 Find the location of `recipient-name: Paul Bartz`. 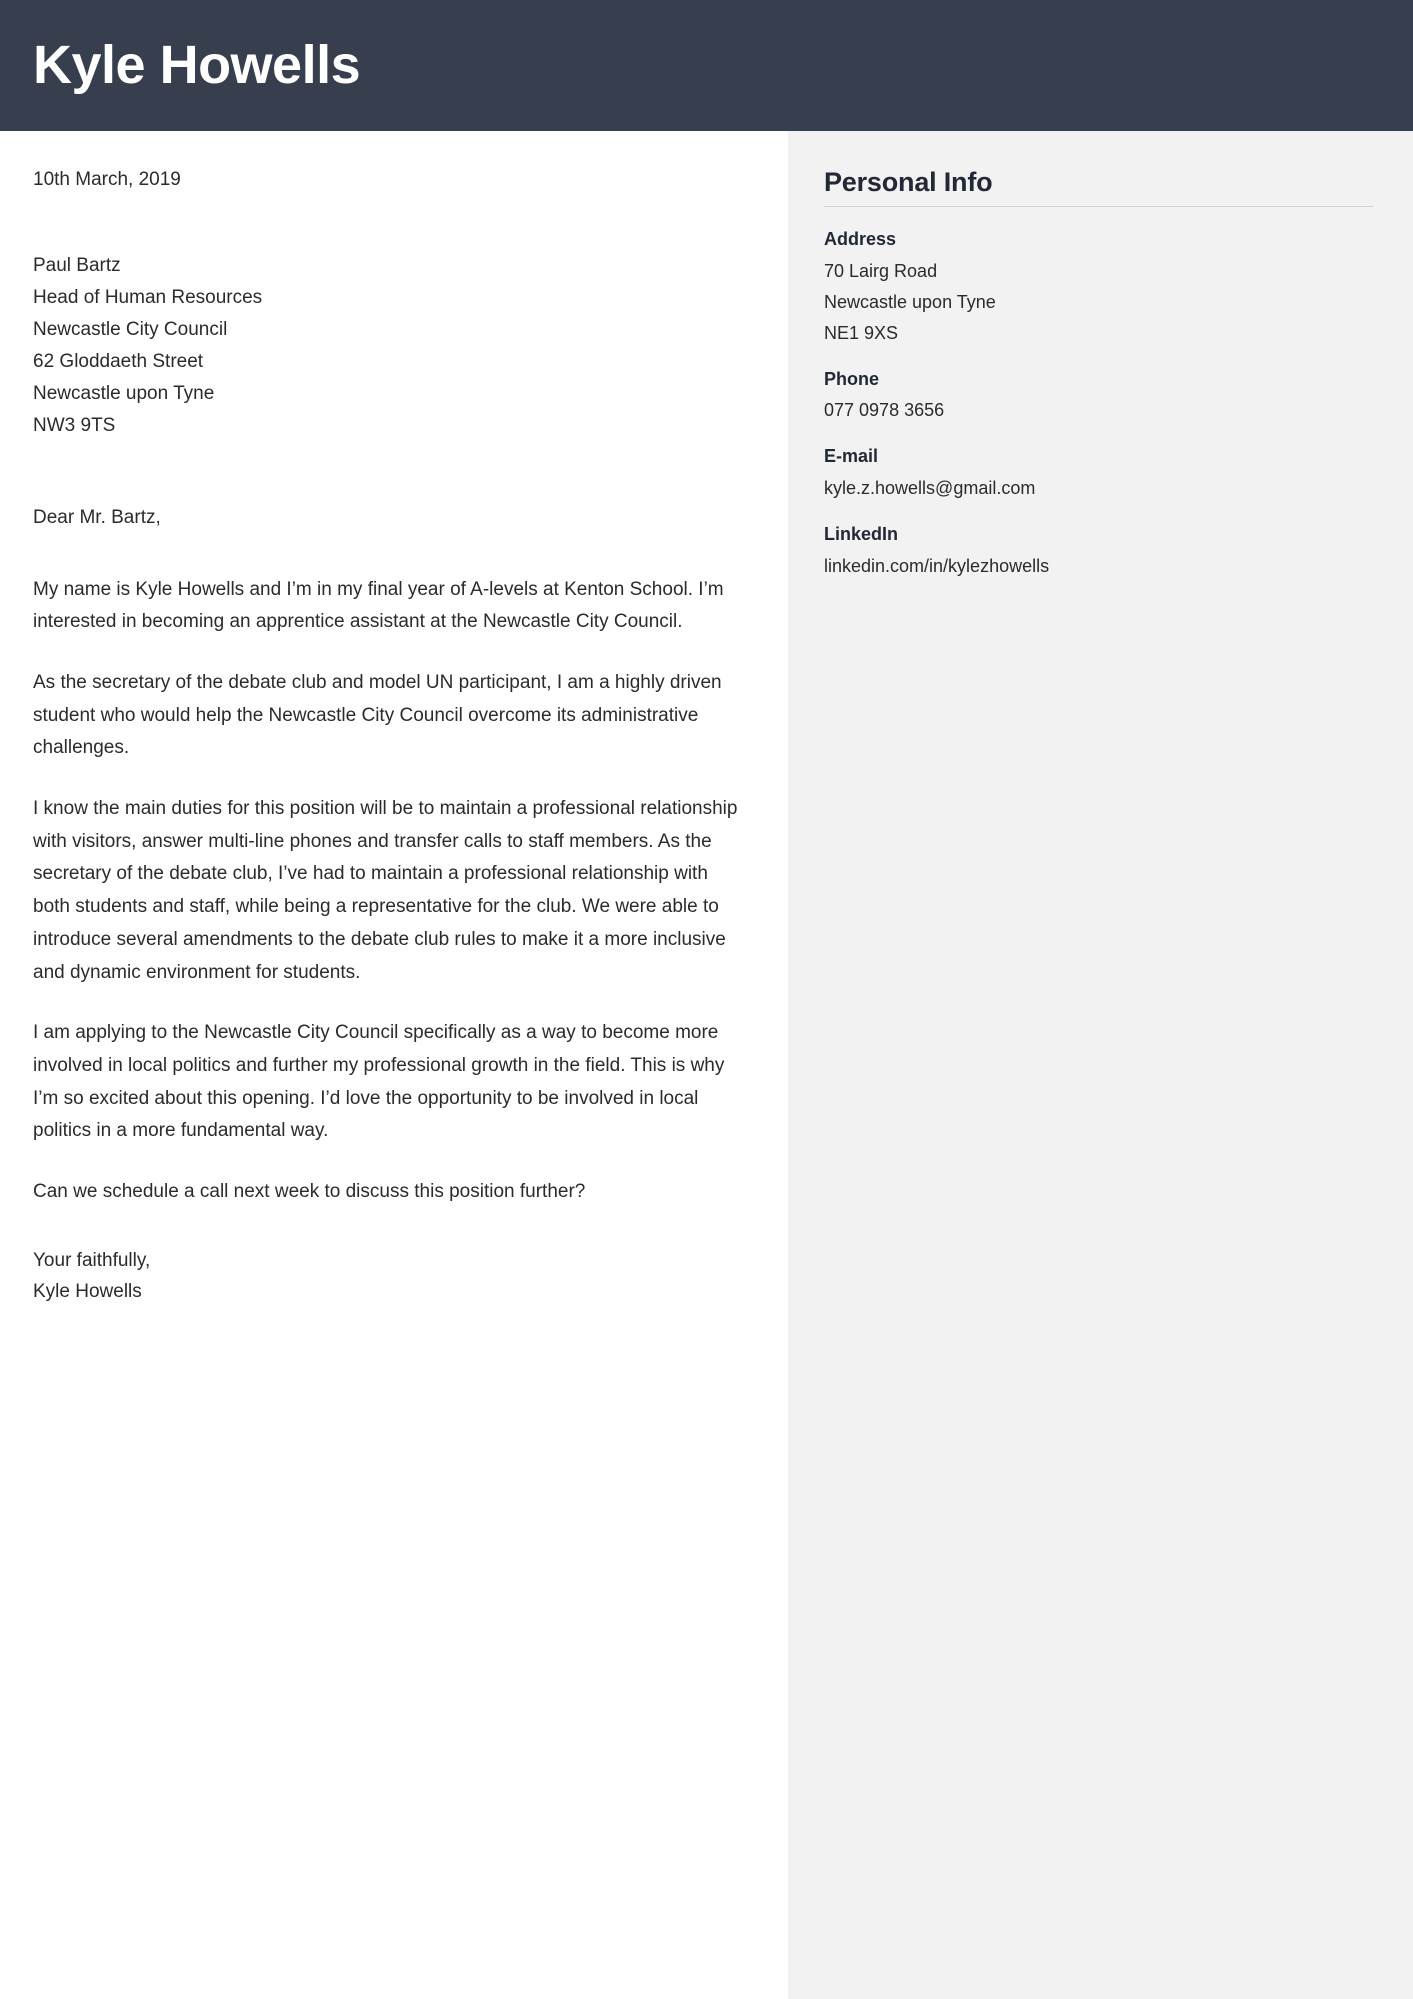

recipient-name: Paul Bartz is located at coordinates (77, 266).